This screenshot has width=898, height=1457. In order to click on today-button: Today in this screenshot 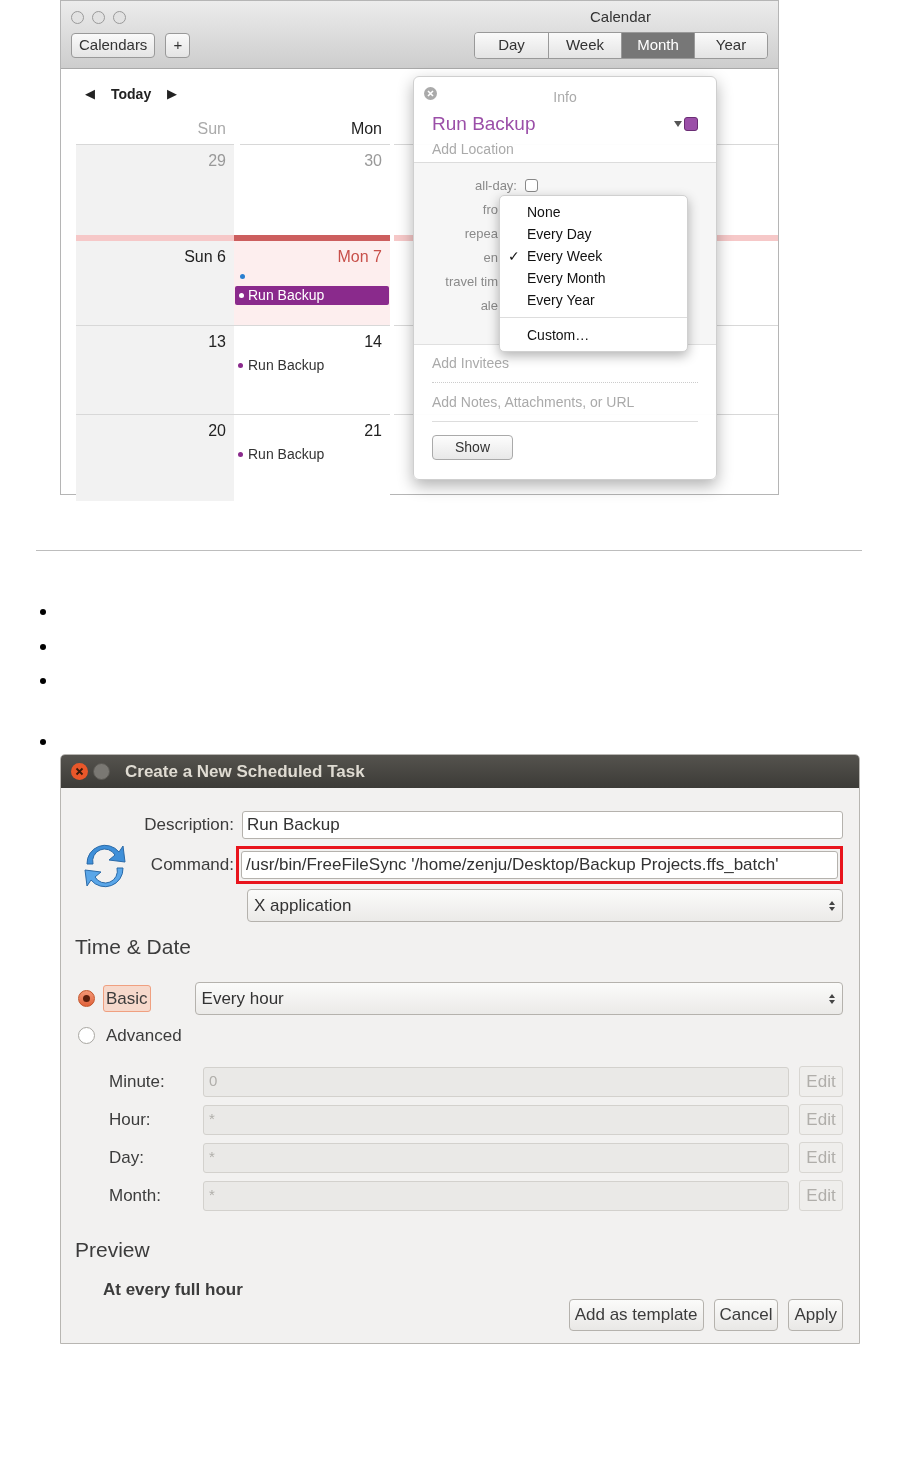, I will do `click(131, 94)`.